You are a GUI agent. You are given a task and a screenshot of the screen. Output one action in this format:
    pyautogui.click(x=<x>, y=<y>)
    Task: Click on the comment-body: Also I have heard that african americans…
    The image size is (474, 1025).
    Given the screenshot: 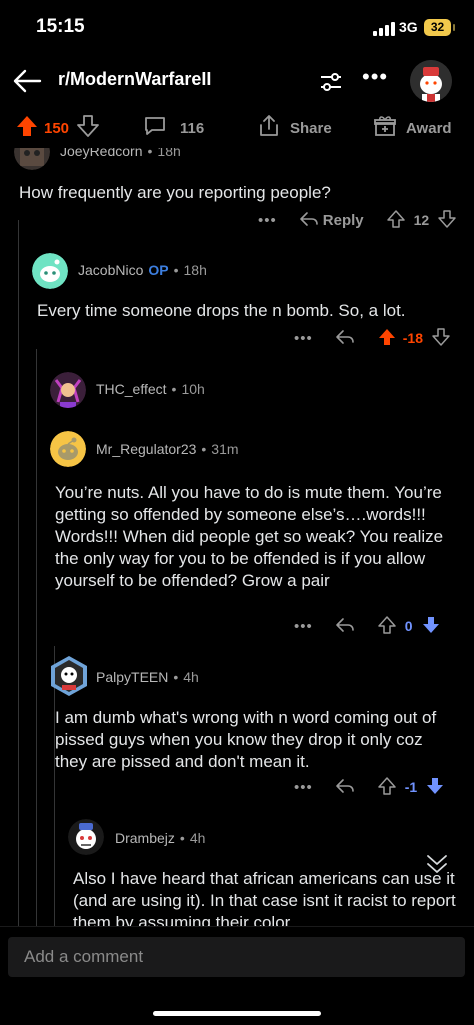 What is the action you would take?
    pyautogui.click(x=264, y=897)
    